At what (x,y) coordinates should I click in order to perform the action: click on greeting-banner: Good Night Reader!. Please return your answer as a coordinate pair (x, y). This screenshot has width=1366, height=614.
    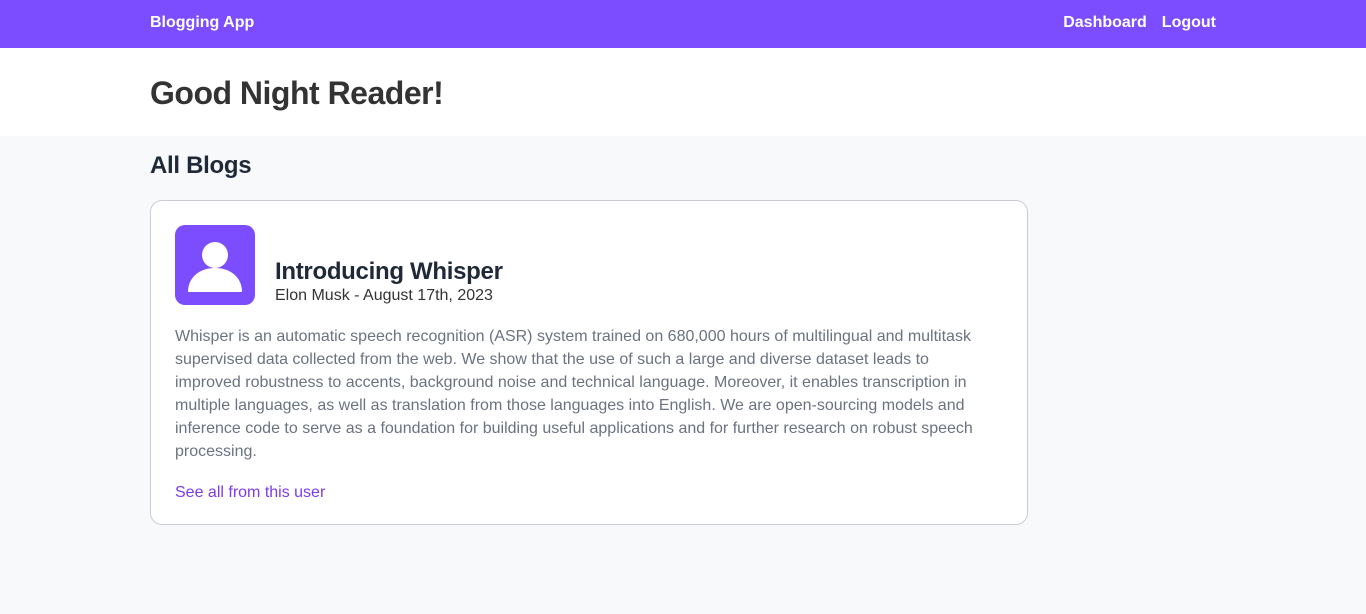
    Looking at the image, I should click on (683, 92).